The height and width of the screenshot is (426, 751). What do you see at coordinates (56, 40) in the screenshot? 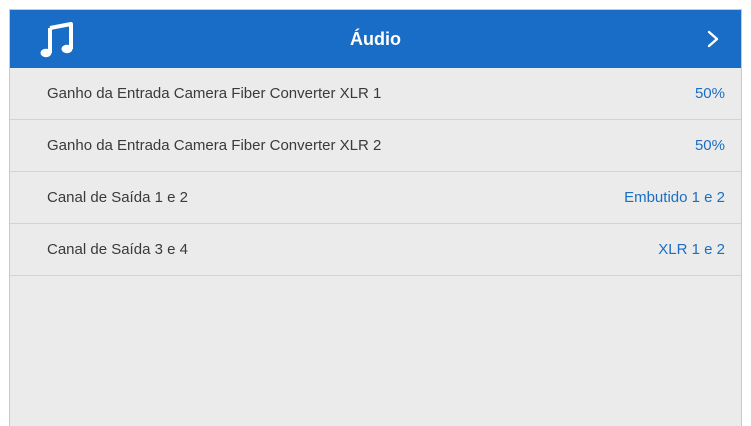
I see `music-note-icon` at bounding box center [56, 40].